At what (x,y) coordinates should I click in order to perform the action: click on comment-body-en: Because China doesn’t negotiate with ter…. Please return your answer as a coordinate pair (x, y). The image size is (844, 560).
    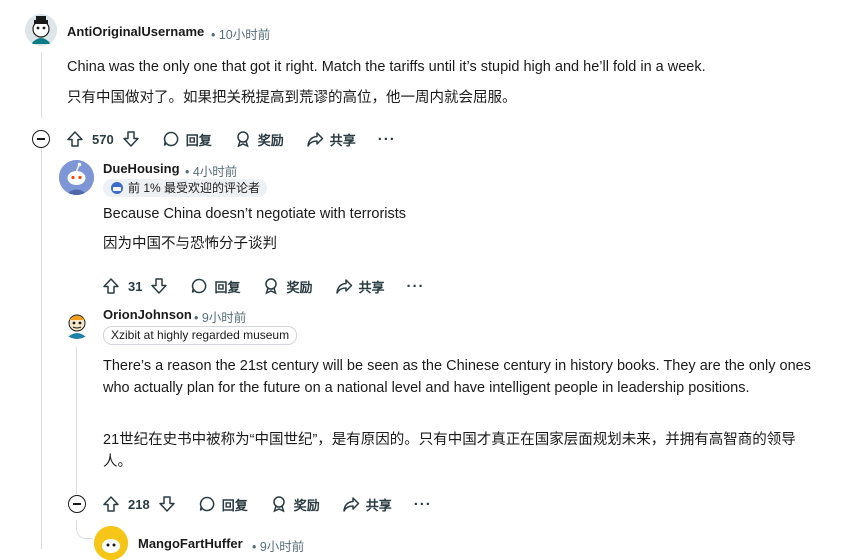
    Looking at the image, I should click on (255, 214).